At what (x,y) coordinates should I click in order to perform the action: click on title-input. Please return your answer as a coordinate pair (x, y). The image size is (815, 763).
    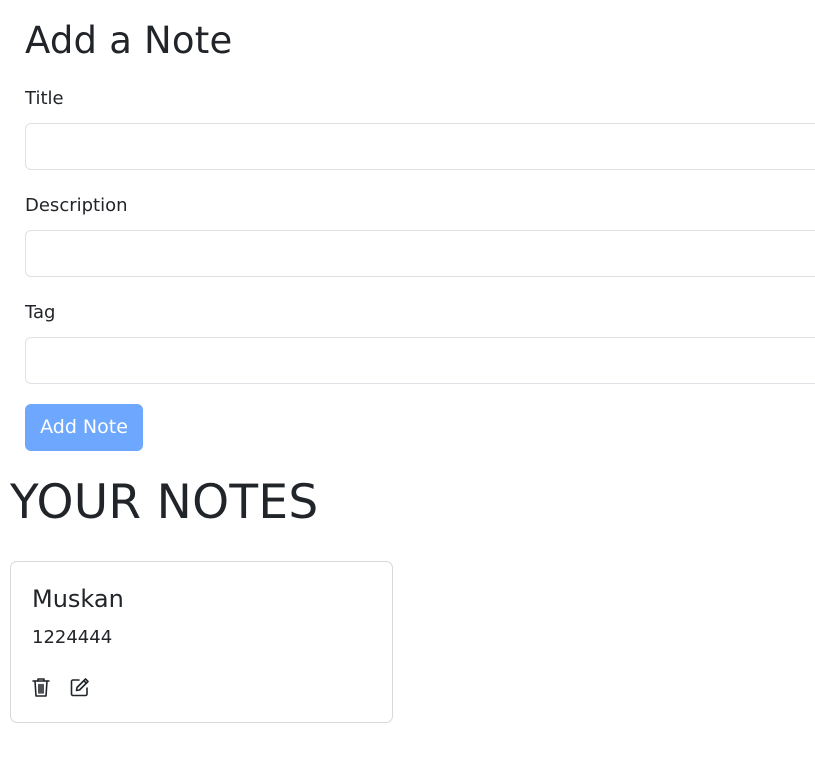
    Looking at the image, I should click on (420, 146).